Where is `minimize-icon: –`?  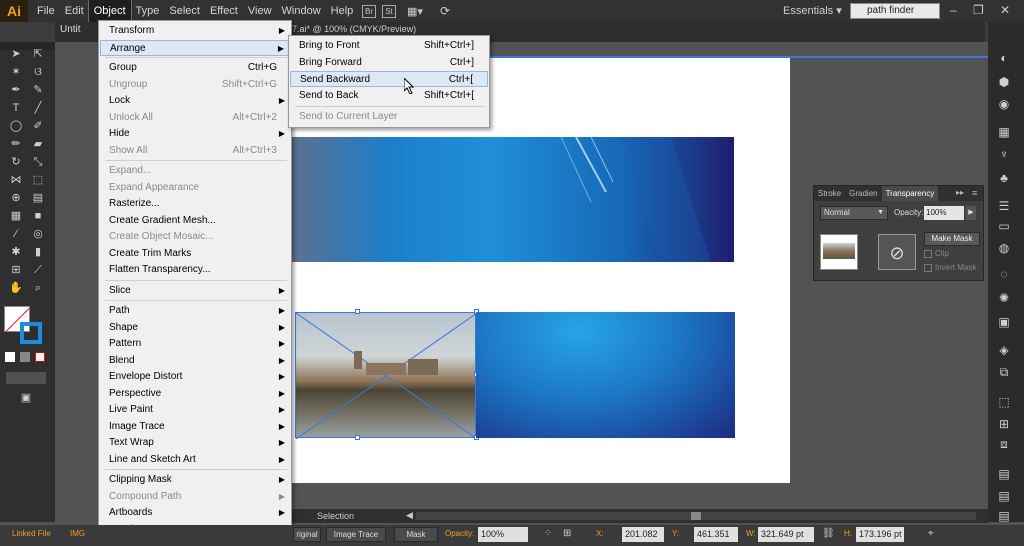 minimize-icon: – is located at coordinates (953, 10).